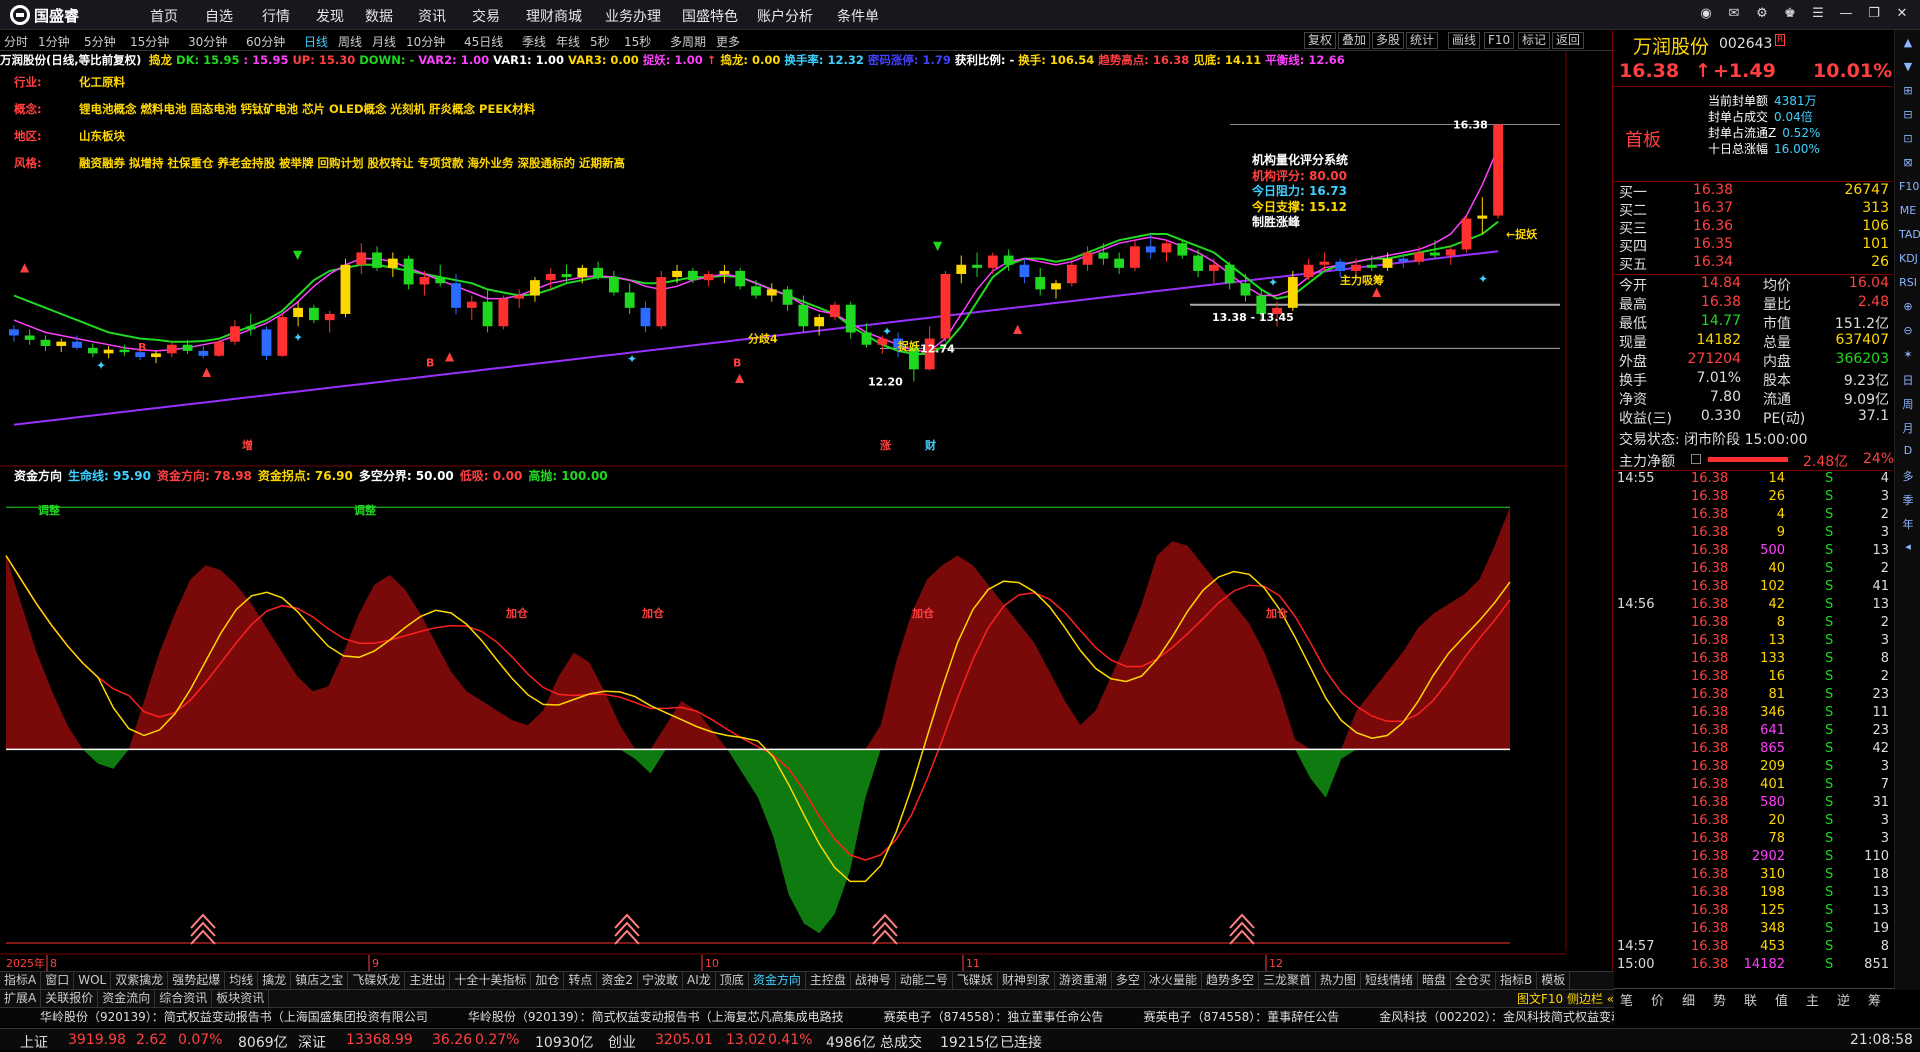  I want to click on indicator2-title: 资金方向, so click(38, 476).